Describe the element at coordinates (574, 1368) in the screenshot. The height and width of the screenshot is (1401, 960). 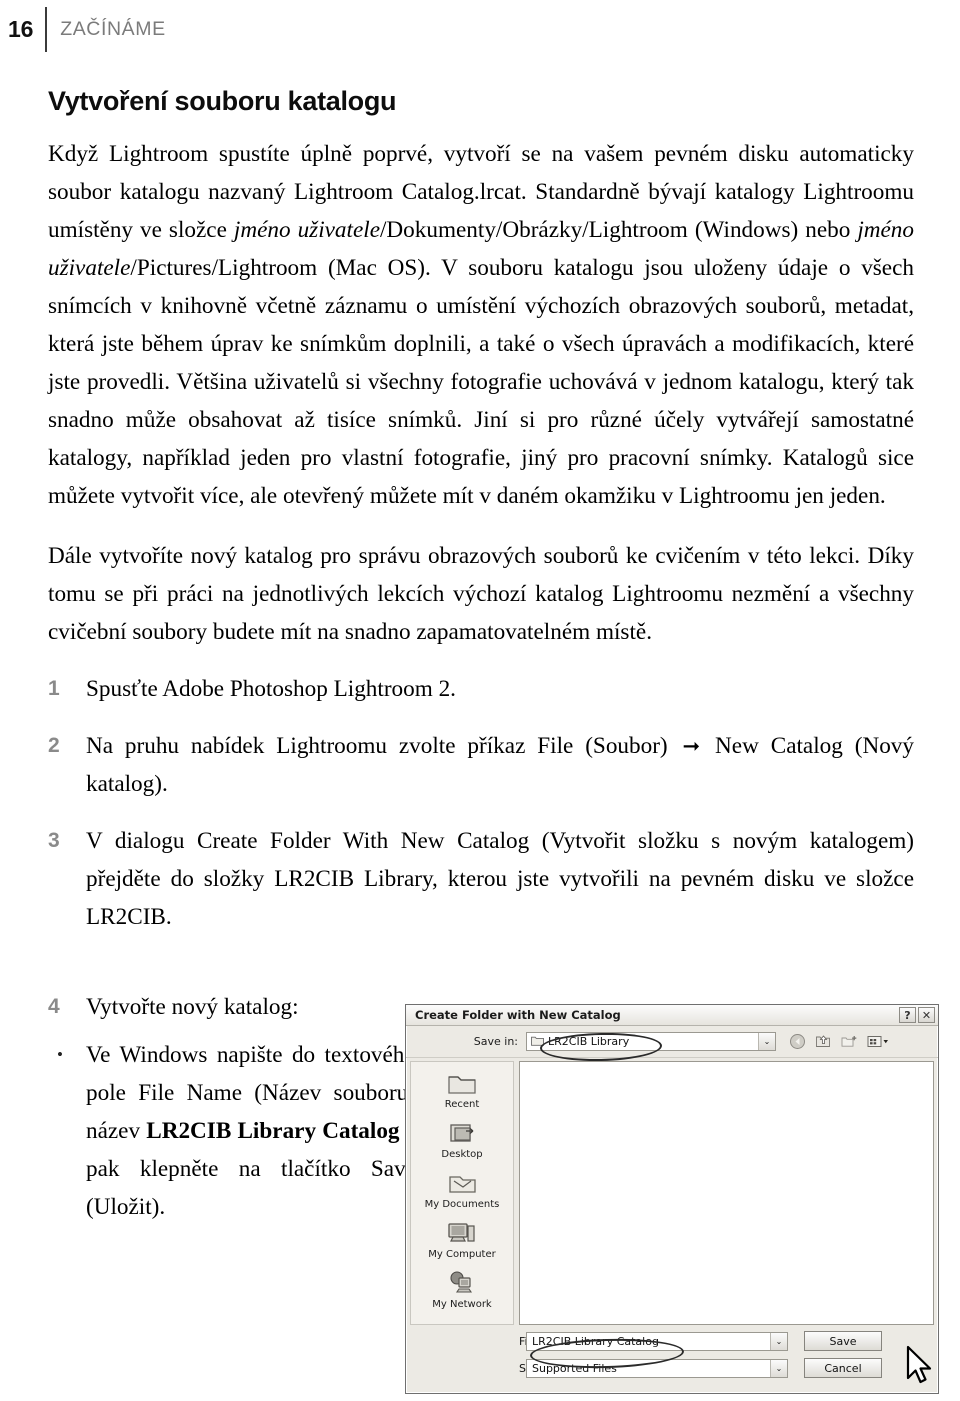
I see `save-as-type-value: Supported Files` at that location.